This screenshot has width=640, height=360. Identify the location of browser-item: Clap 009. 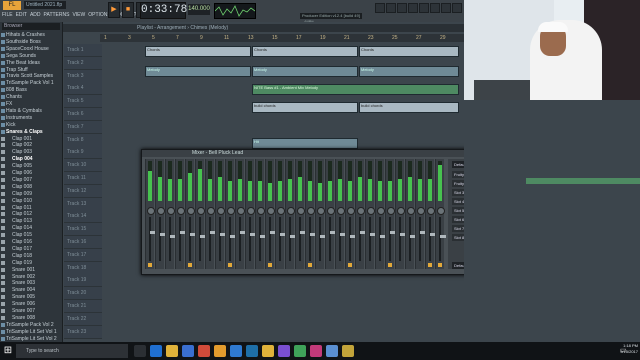
(22, 194).